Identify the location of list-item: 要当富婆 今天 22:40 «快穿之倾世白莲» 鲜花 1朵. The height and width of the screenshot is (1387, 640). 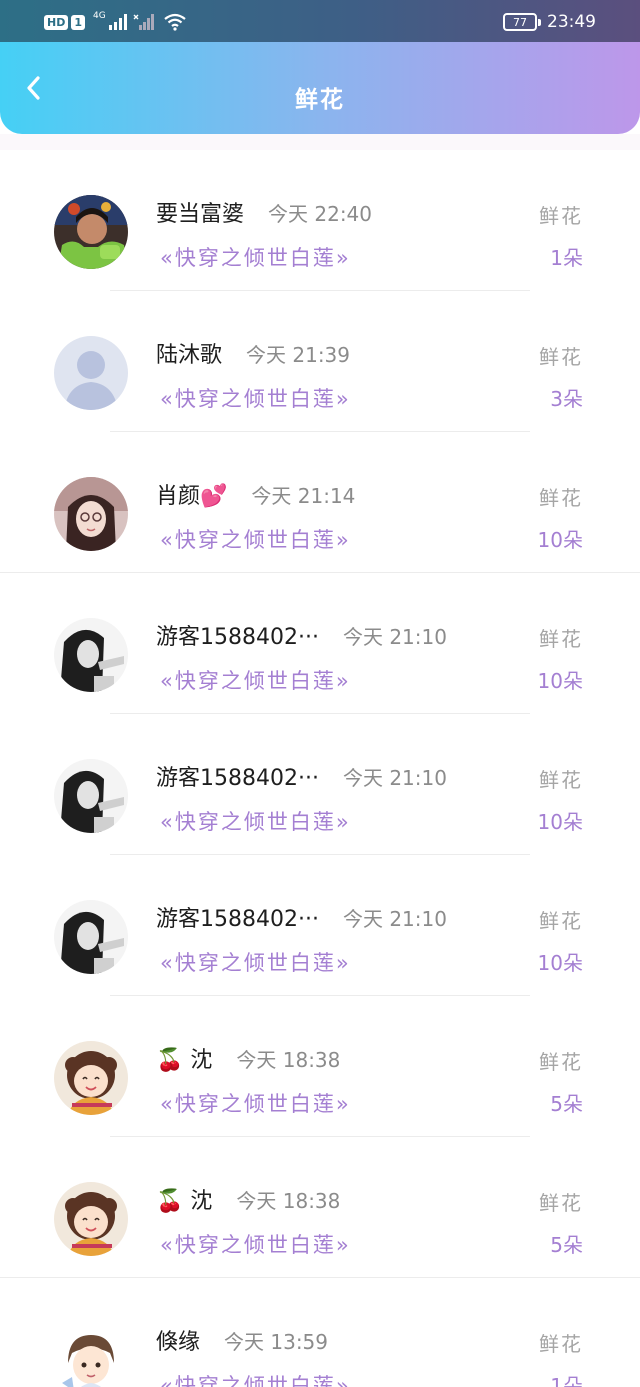
(320, 220).